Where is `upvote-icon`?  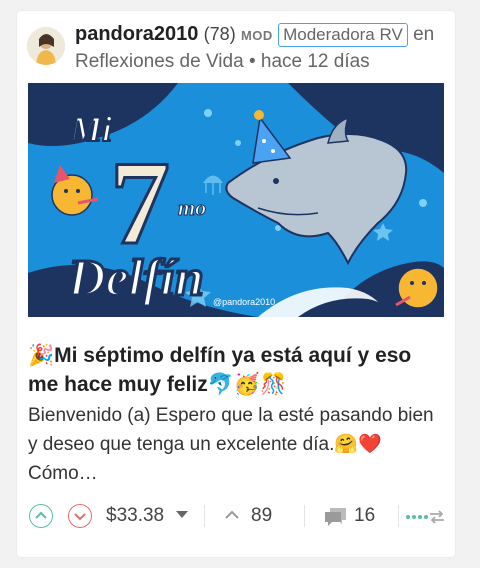
upvote-icon is located at coordinates (41, 515).